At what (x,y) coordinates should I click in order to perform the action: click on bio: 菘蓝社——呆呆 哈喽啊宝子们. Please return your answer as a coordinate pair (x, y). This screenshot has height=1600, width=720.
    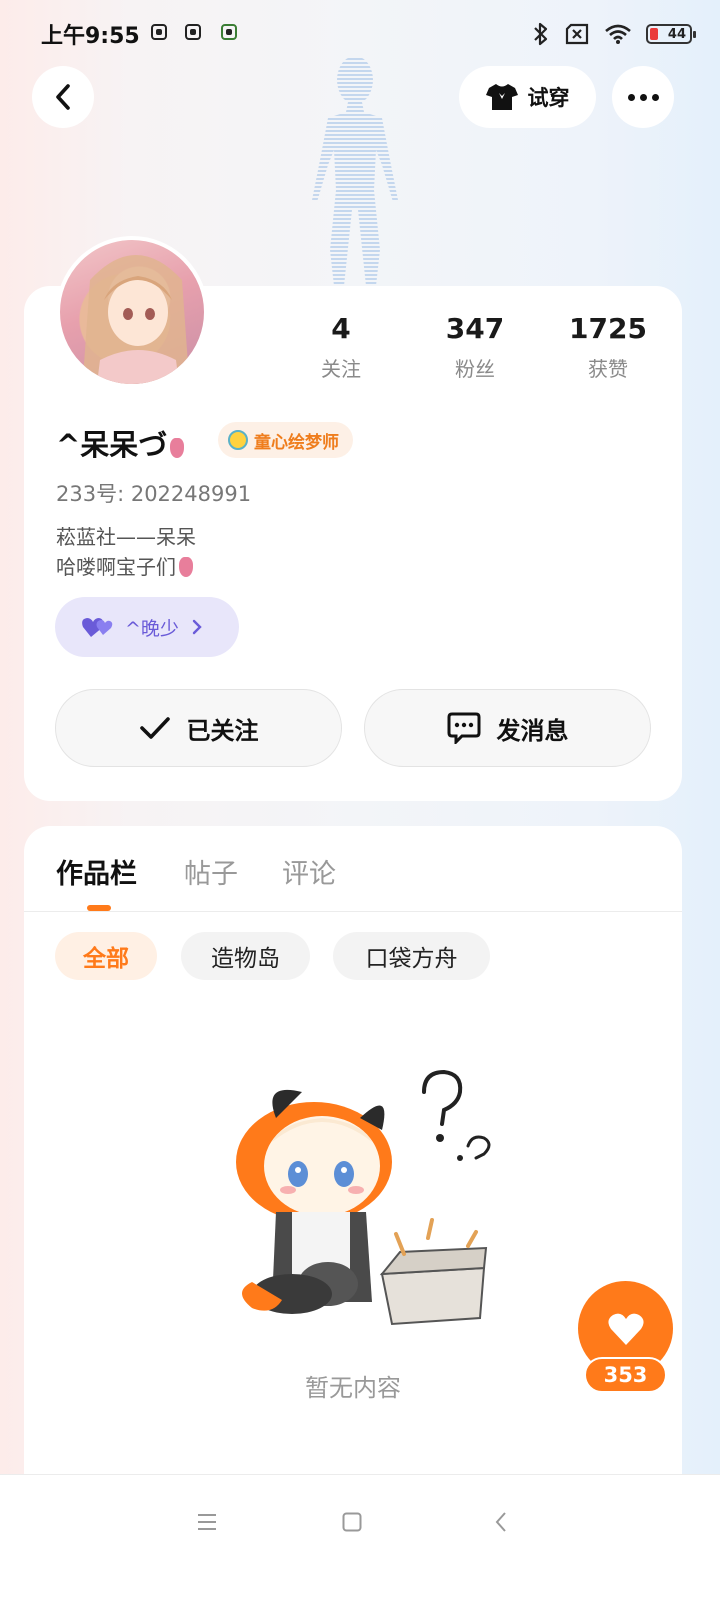
    Looking at the image, I should click on (126, 552).